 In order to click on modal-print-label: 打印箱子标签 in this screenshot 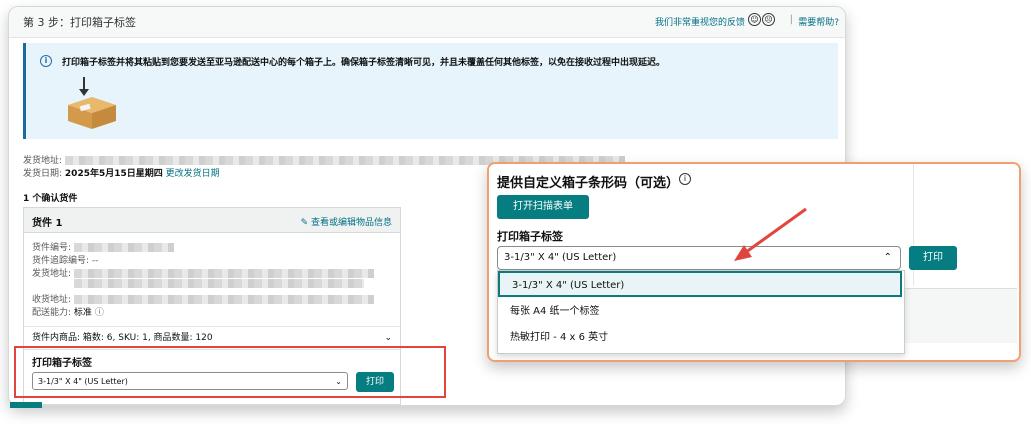, I will do `click(530, 236)`.